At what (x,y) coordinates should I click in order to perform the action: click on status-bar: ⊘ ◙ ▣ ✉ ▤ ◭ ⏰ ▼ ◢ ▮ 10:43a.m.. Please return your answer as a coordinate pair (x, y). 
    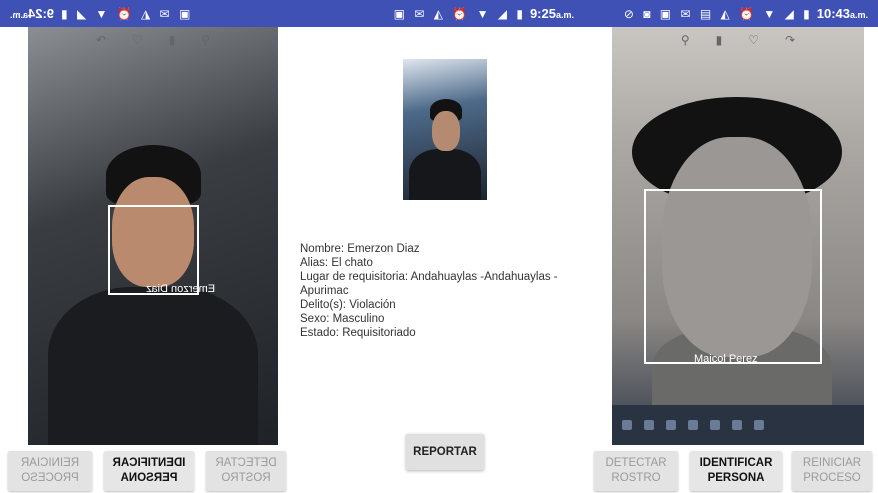
    Looking at the image, I should click on (731, 13).